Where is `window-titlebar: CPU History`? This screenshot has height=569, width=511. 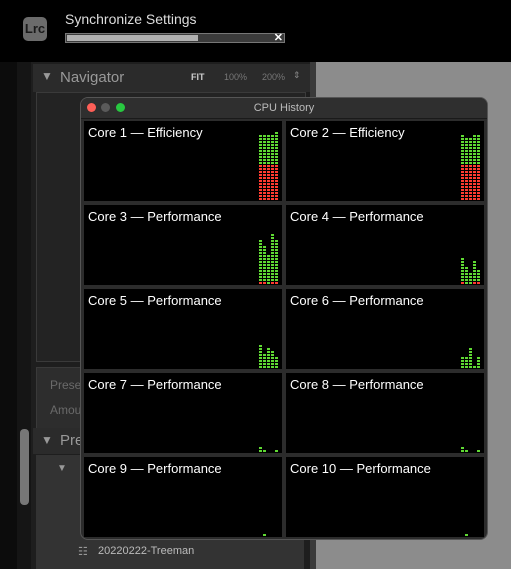 window-titlebar: CPU History is located at coordinates (284, 108).